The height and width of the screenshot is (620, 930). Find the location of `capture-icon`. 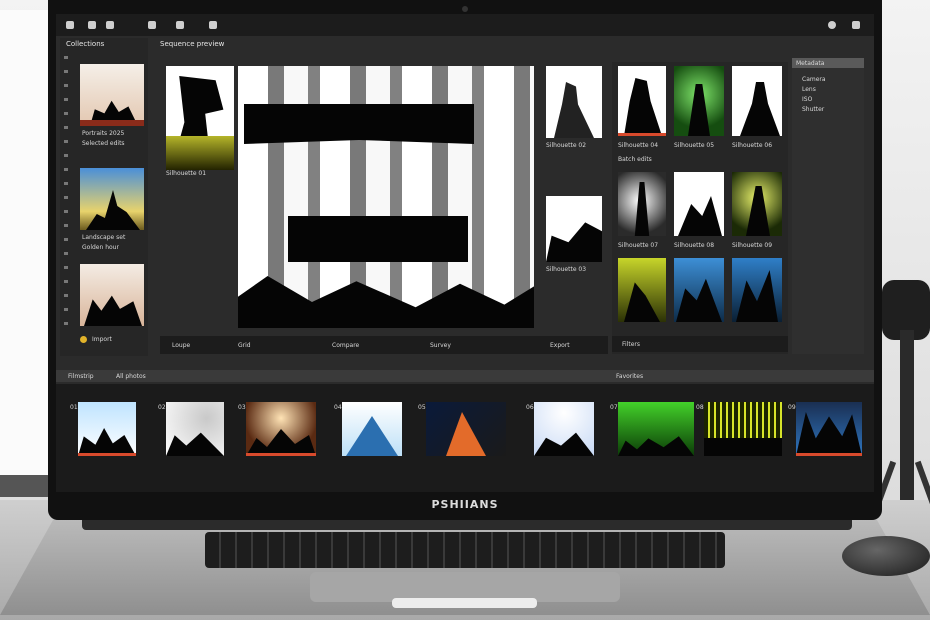

capture-icon is located at coordinates (213, 25).